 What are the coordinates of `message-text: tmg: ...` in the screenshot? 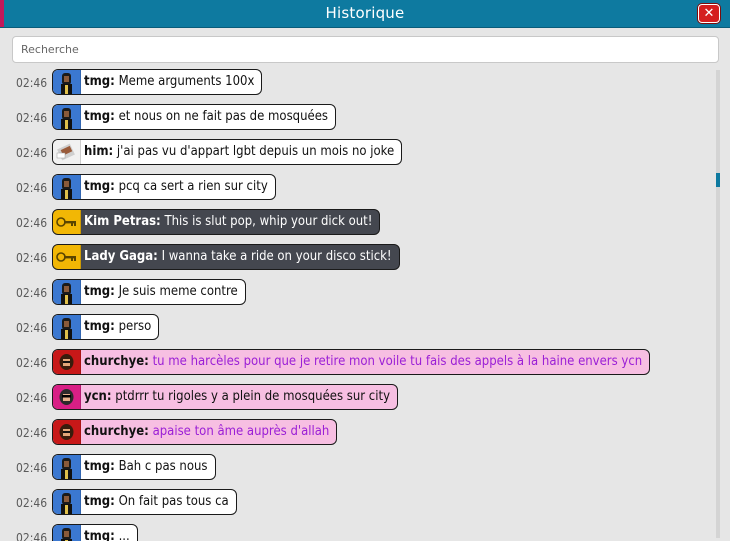 It's located at (109, 533).